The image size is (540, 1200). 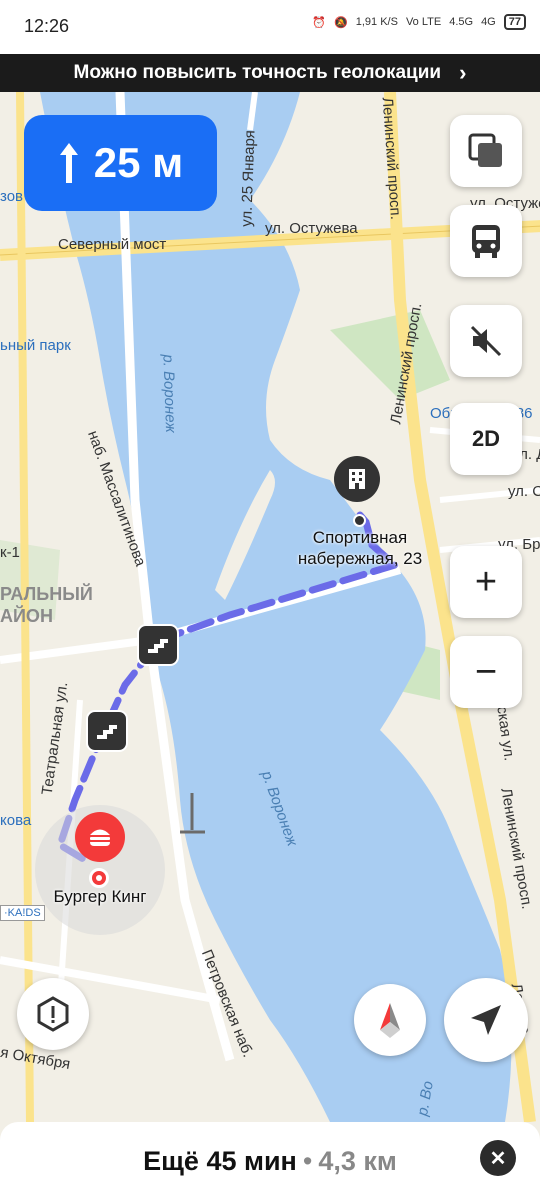 I want to click on signal-icon: 4.5G, so click(x=461, y=22).